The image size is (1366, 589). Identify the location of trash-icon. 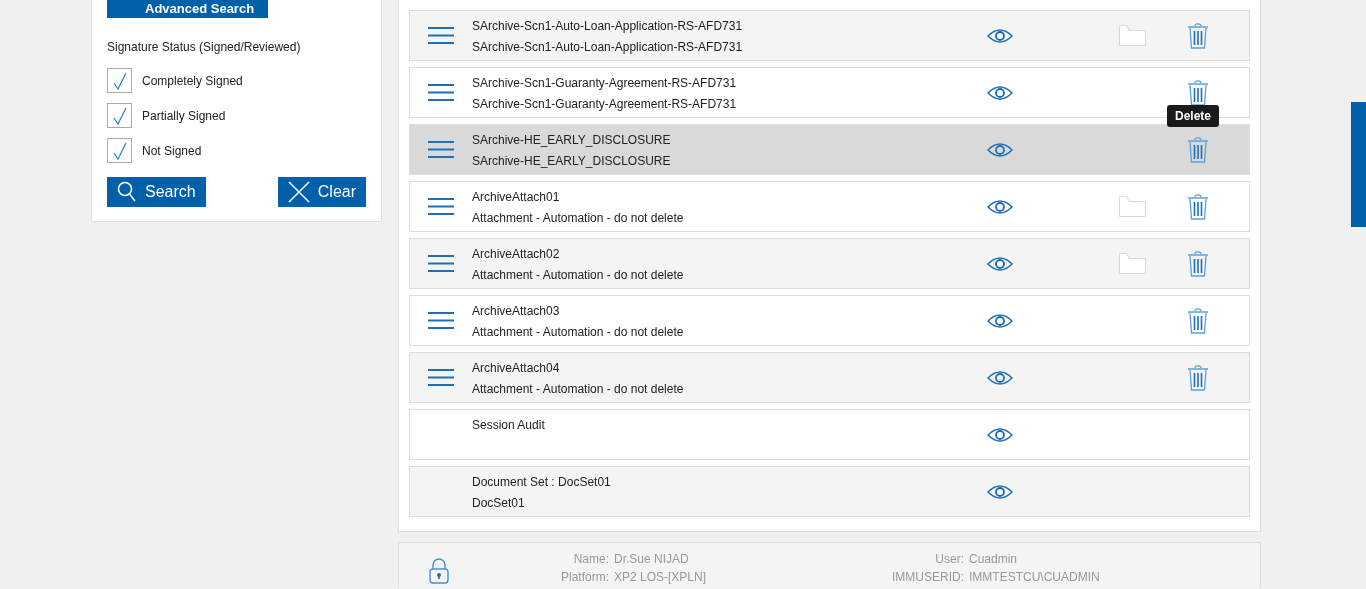
(1198, 92).